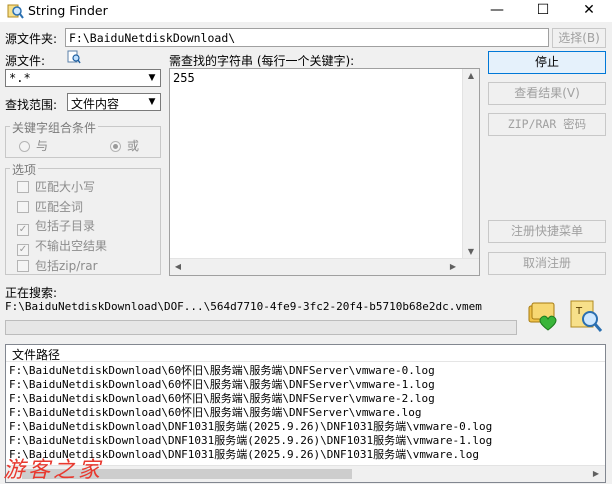  I want to click on register-menu-button: 注册快捷菜单, so click(547, 231).